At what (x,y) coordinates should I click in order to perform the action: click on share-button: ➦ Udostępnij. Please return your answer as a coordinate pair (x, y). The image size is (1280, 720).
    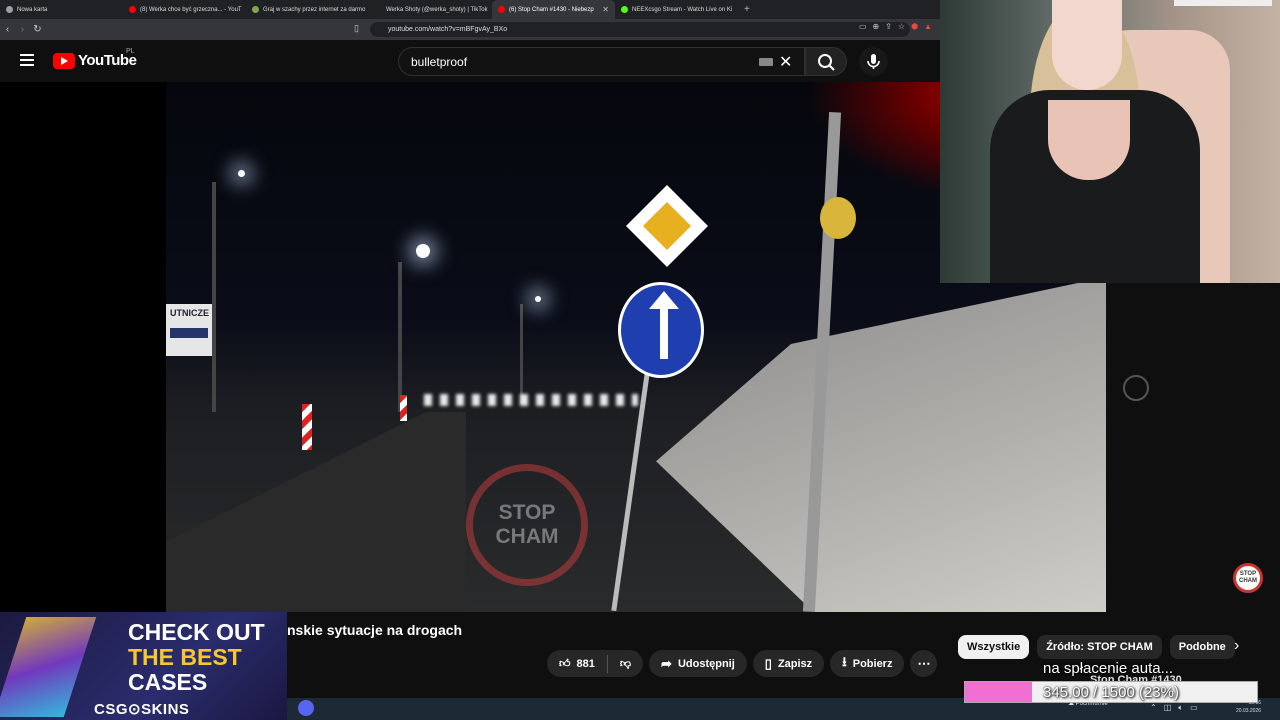
    Looking at the image, I should click on (698, 663).